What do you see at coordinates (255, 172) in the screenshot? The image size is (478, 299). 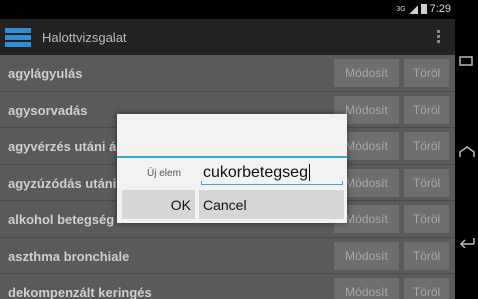 I see `new-item-value: cukorbetegseg` at bounding box center [255, 172].